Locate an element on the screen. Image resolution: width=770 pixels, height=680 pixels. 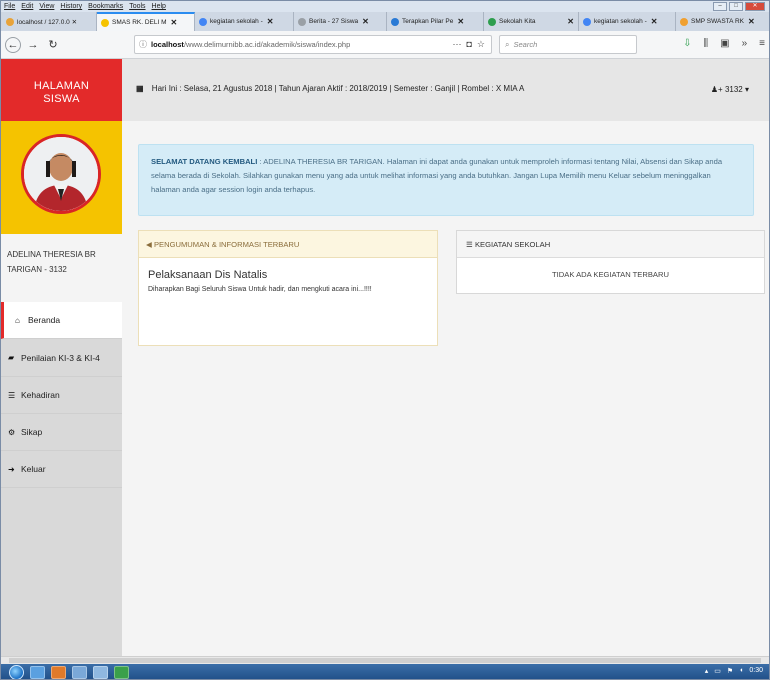
tab-label: SMP SWASTA RK is located at coordinates (717, 21).